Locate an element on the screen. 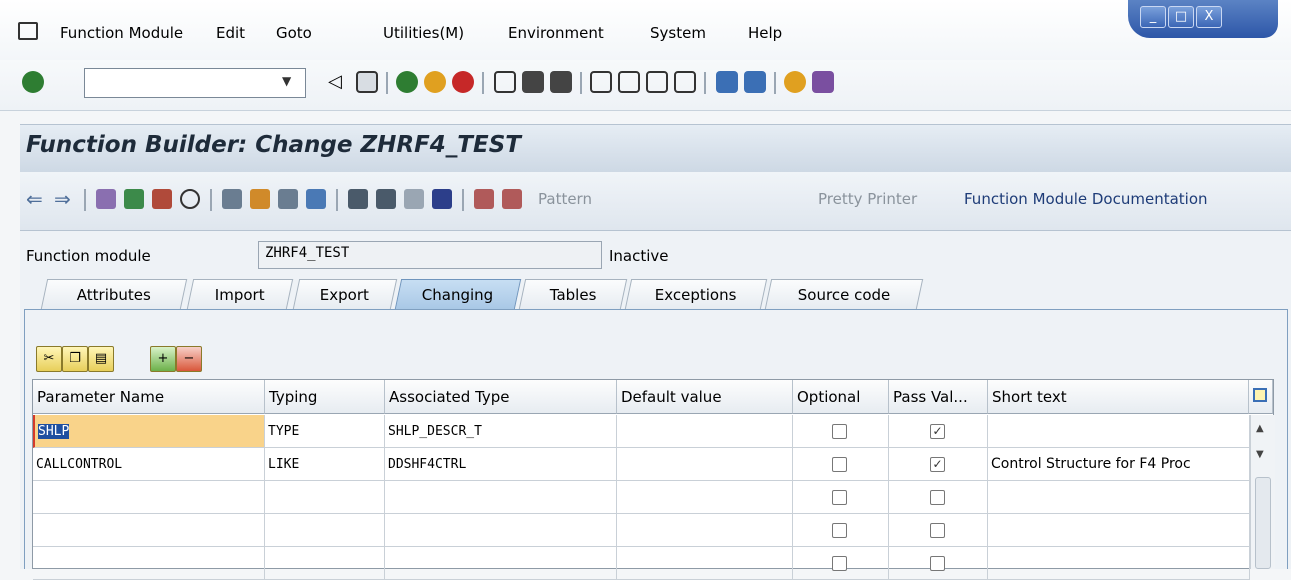 The width and height of the screenshot is (1291, 580). find-next-icon is located at coordinates (561, 82).